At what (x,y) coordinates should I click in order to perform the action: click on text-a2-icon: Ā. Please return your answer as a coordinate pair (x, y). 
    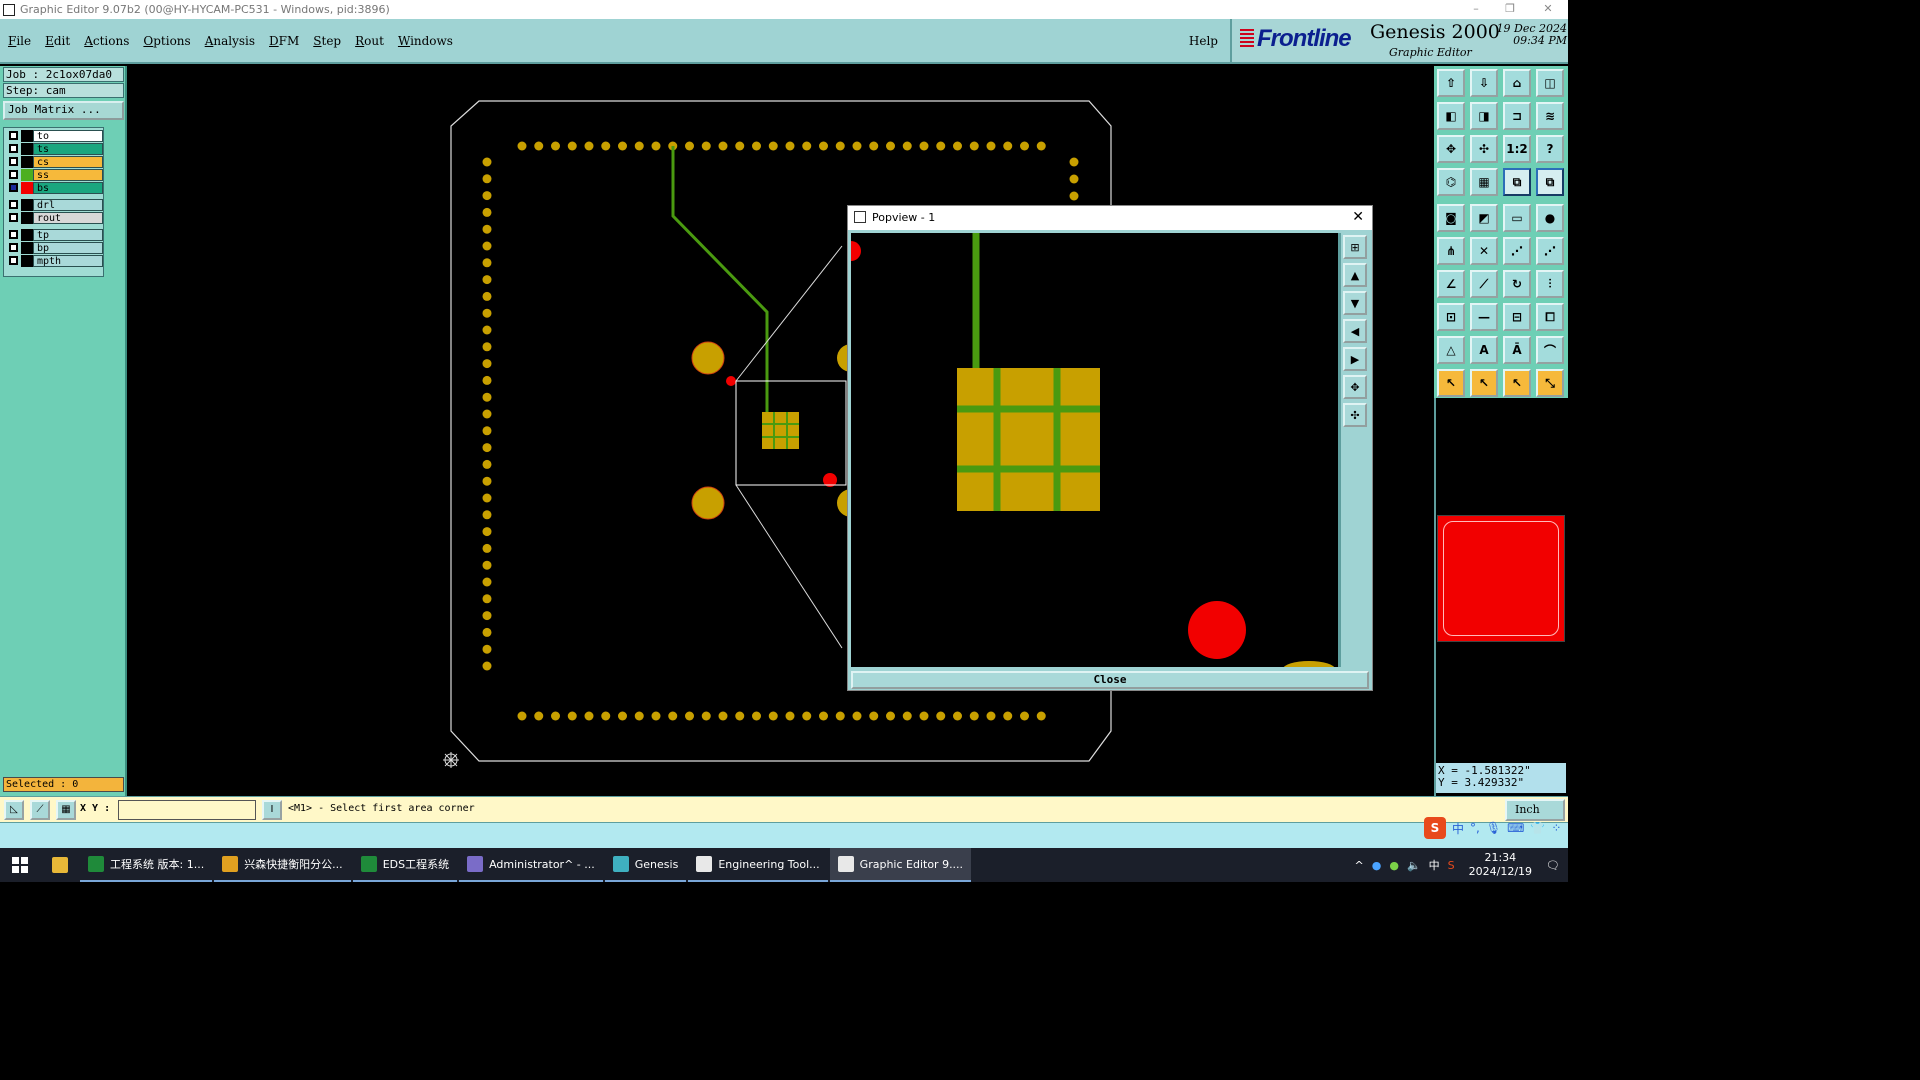
    Looking at the image, I should click on (1517, 350).